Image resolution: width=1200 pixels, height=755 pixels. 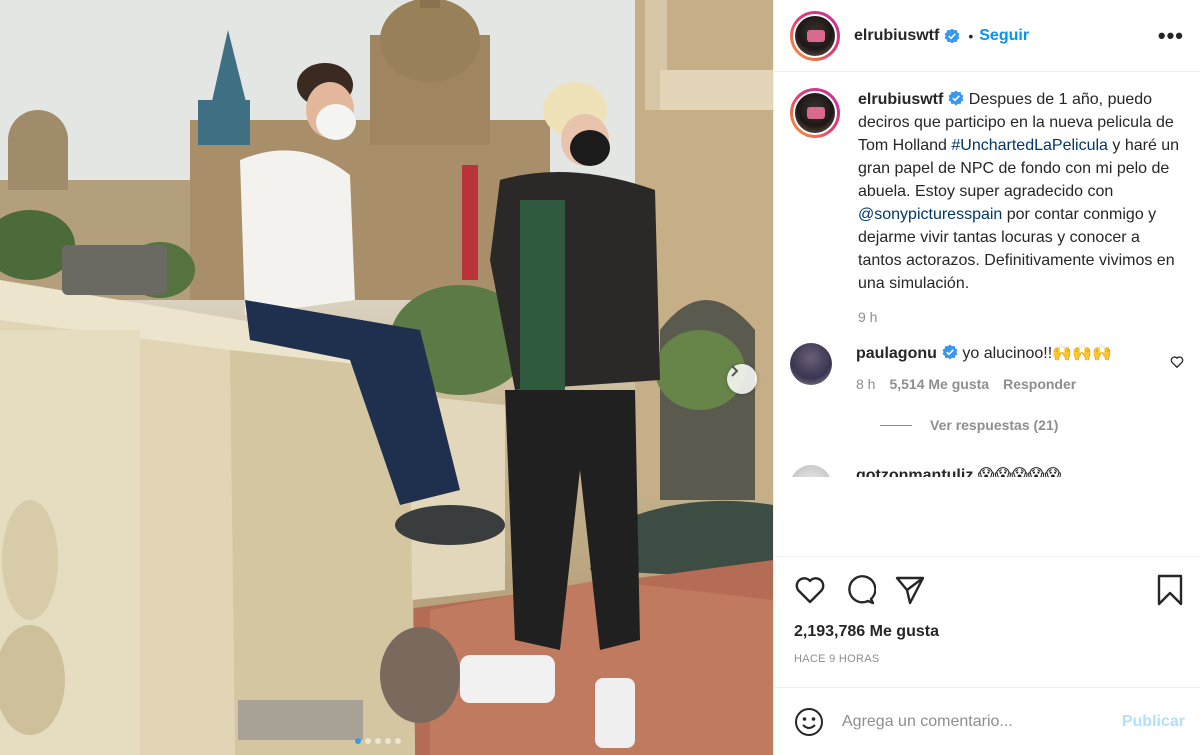 I want to click on comment-input, so click(x=982, y=721).